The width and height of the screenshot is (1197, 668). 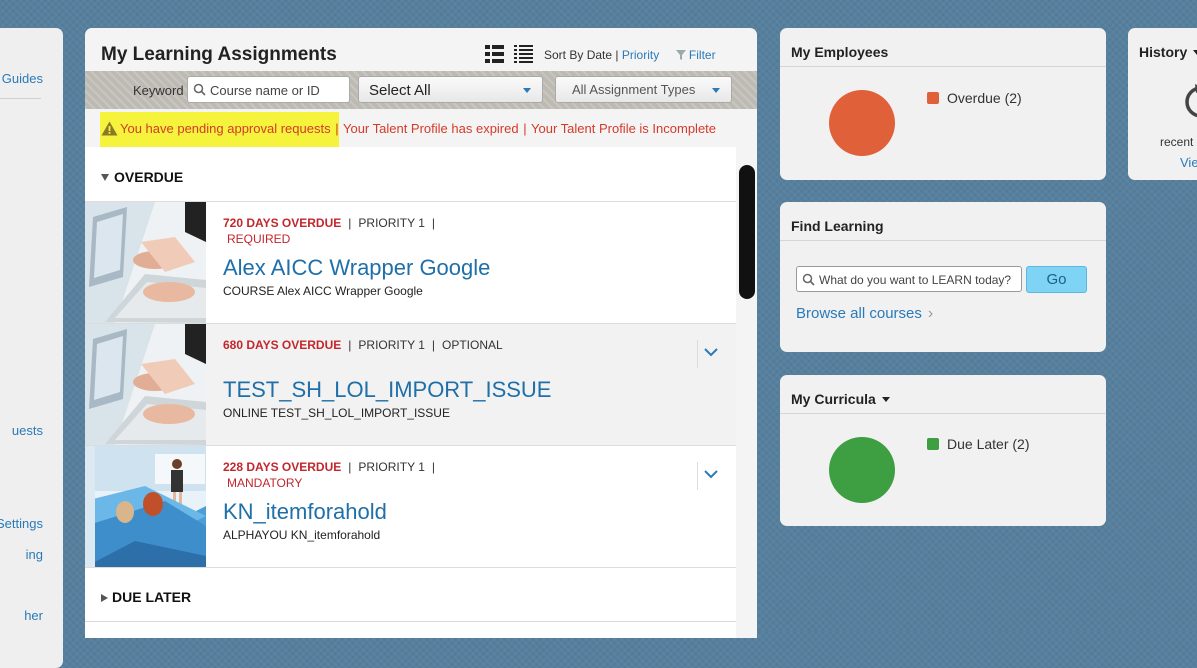 What do you see at coordinates (282, 345) in the screenshot?
I see `overdue-days: 680 DAYS OVERDUE` at bounding box center [282, 345].